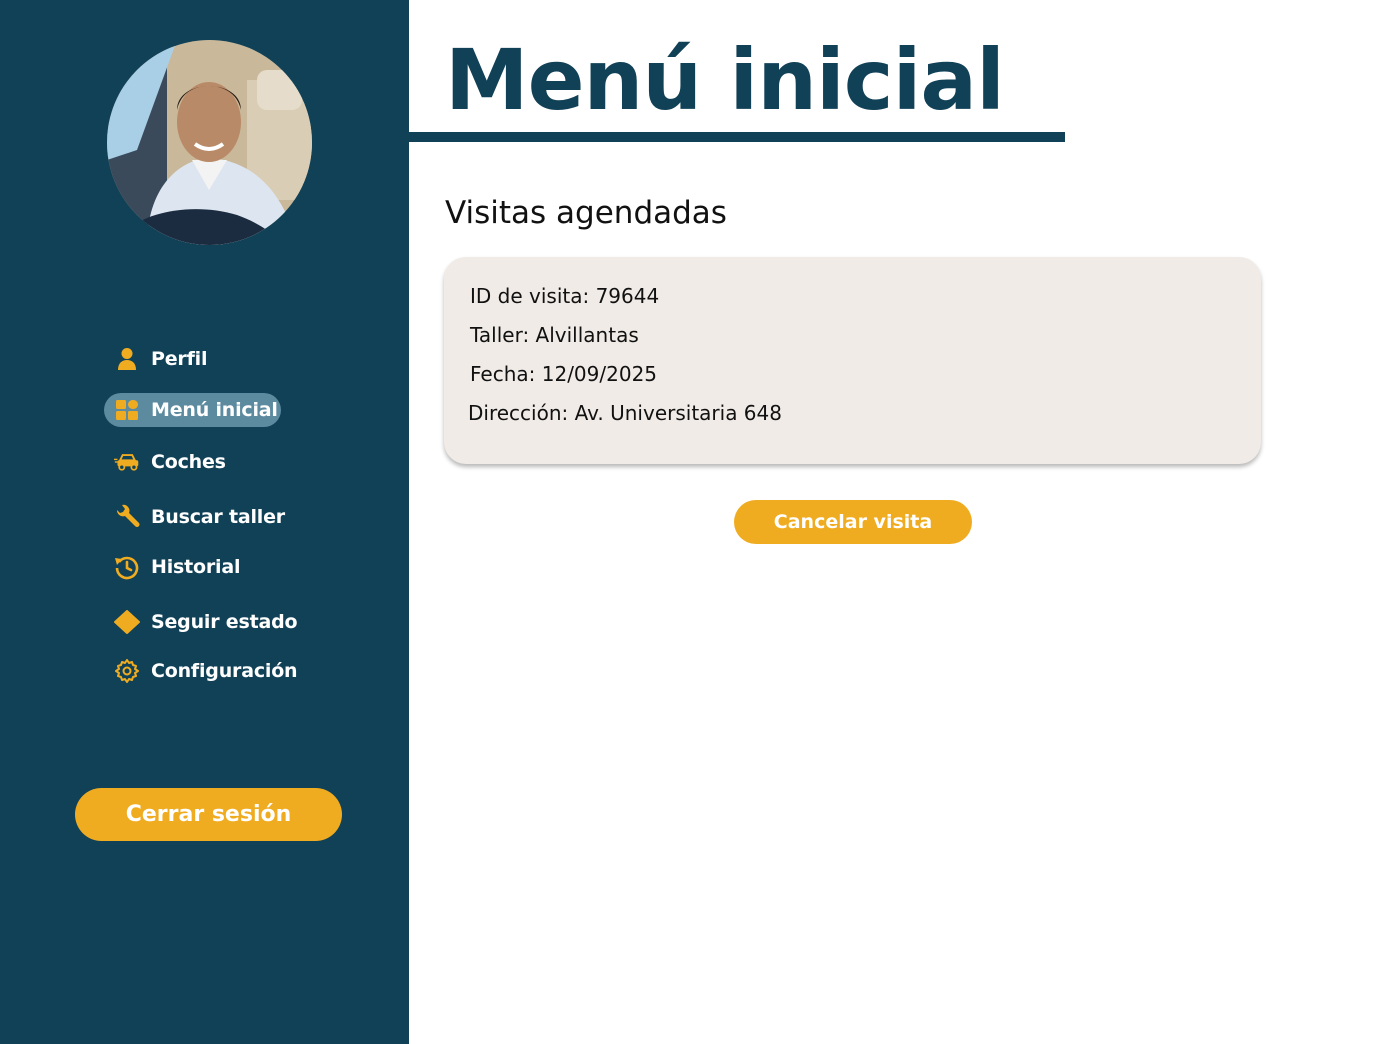 The height and width of the screenshot is (1044, 1379). What do you see at coordinates (564, 374) in the screenshot?
I see `visit-date: Fecha: 12/09/2025` at bounding box center [564, 374].